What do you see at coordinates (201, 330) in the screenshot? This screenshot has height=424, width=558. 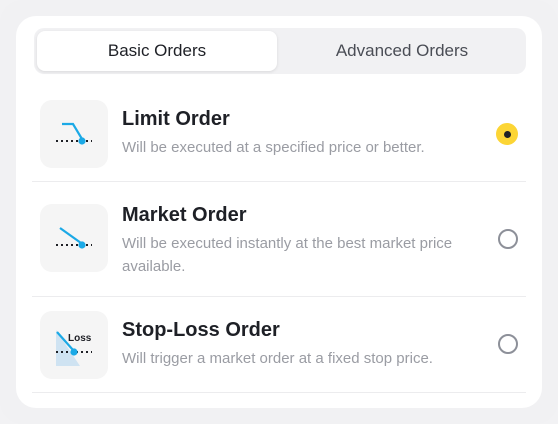 I see `option-title: Stop-Loss Order` at bounding box center [201, 330].